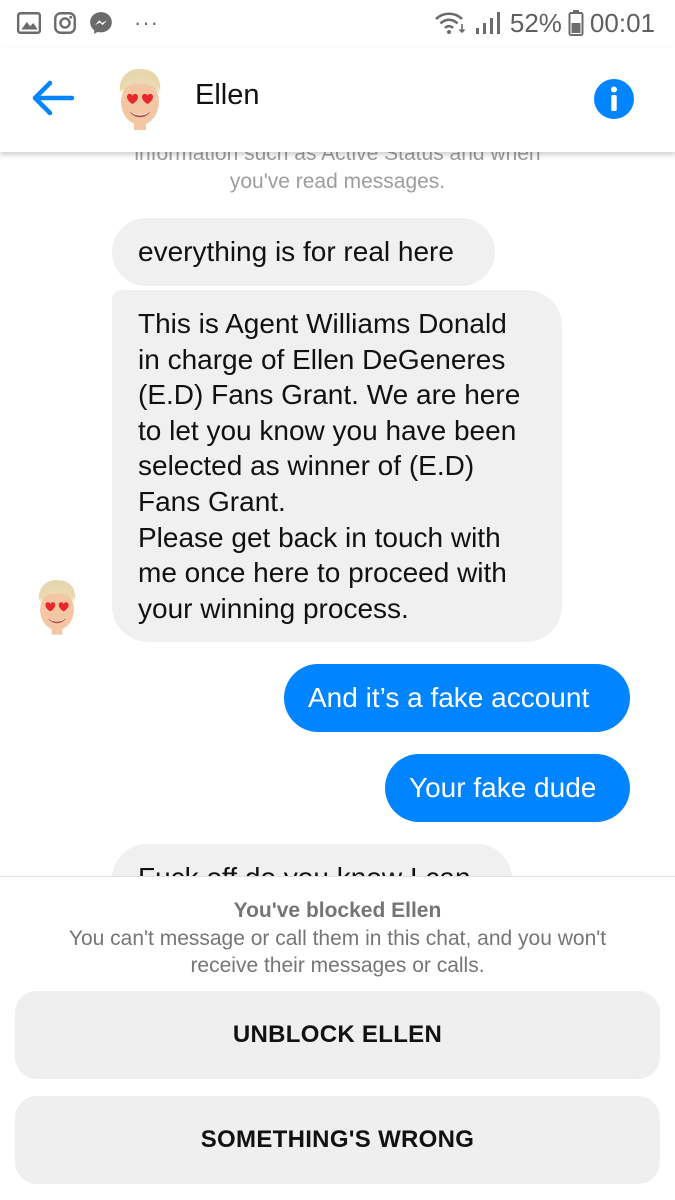  What do you see at coordinates (337, 181) in the screenshot?
I see `privacy-note-line: you've read messages.` at bounding box center [337, 181].